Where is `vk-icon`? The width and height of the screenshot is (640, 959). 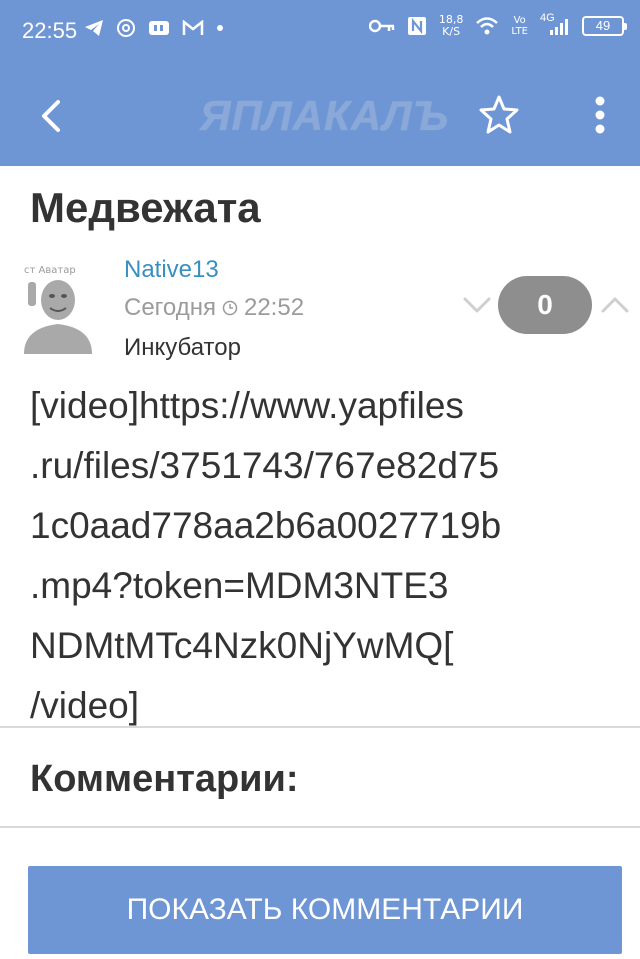
vk-icon is located at coordinates (159, 28).